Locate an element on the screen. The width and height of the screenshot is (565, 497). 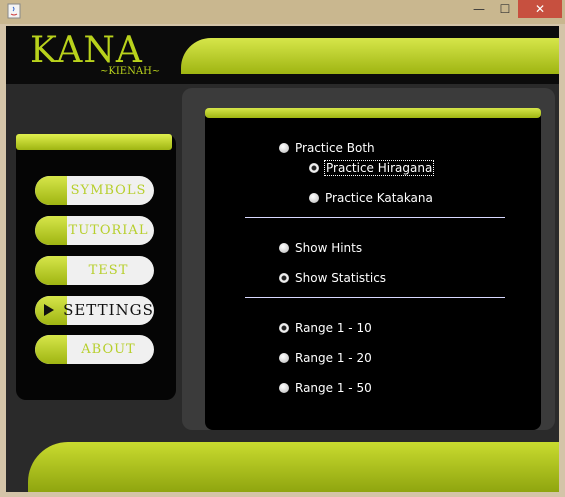
minimize-button: — is located at coordinates (479, 9).